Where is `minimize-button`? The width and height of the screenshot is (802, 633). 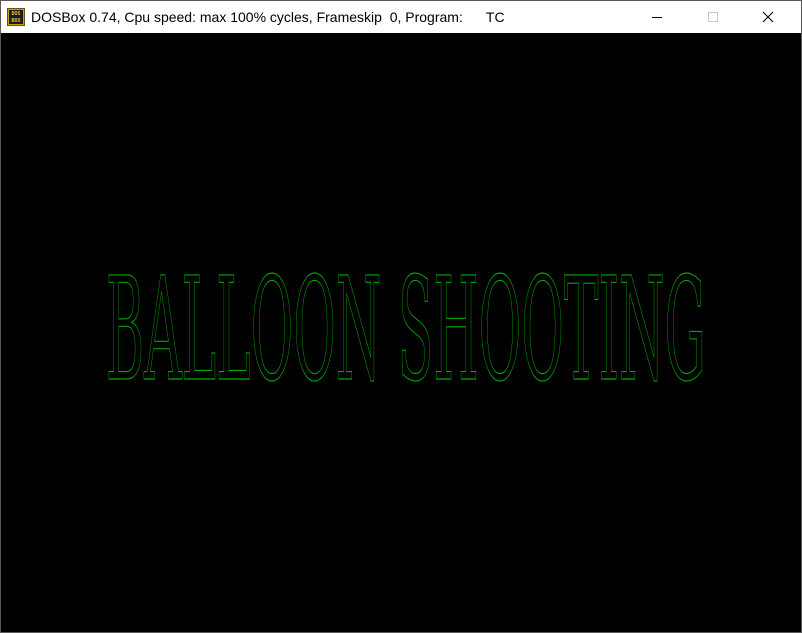 minimize-button is located at coordinates (657, 17).